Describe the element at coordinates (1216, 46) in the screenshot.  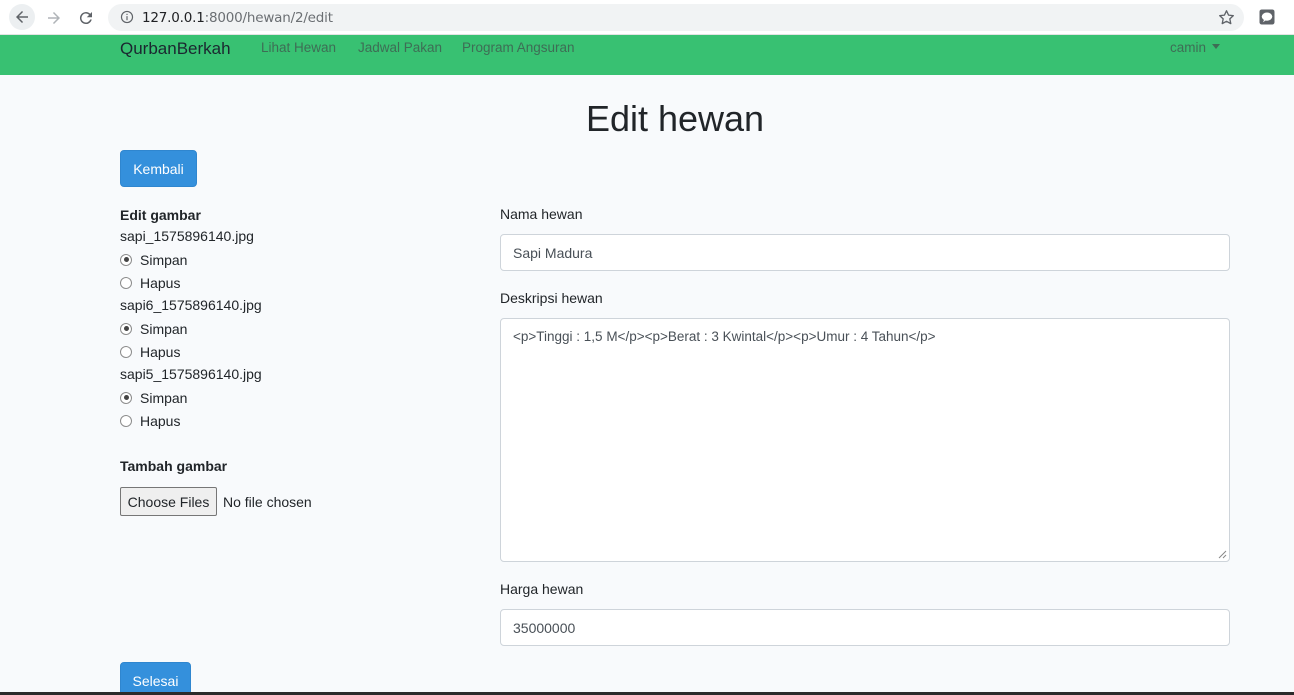
I see `caret-down-icon` at that location.